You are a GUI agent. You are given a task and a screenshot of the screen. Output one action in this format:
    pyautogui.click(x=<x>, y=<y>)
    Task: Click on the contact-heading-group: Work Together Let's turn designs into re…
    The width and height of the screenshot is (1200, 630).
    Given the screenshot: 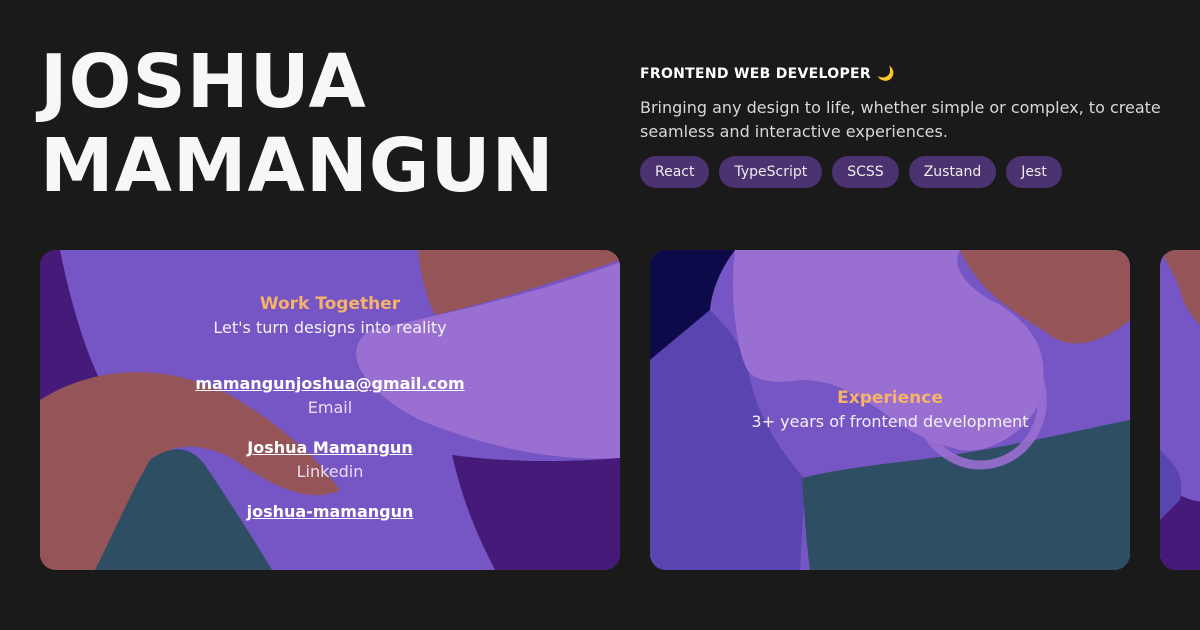 What is the action you would take?
    pyautogui.click(x=330, y=316)
    